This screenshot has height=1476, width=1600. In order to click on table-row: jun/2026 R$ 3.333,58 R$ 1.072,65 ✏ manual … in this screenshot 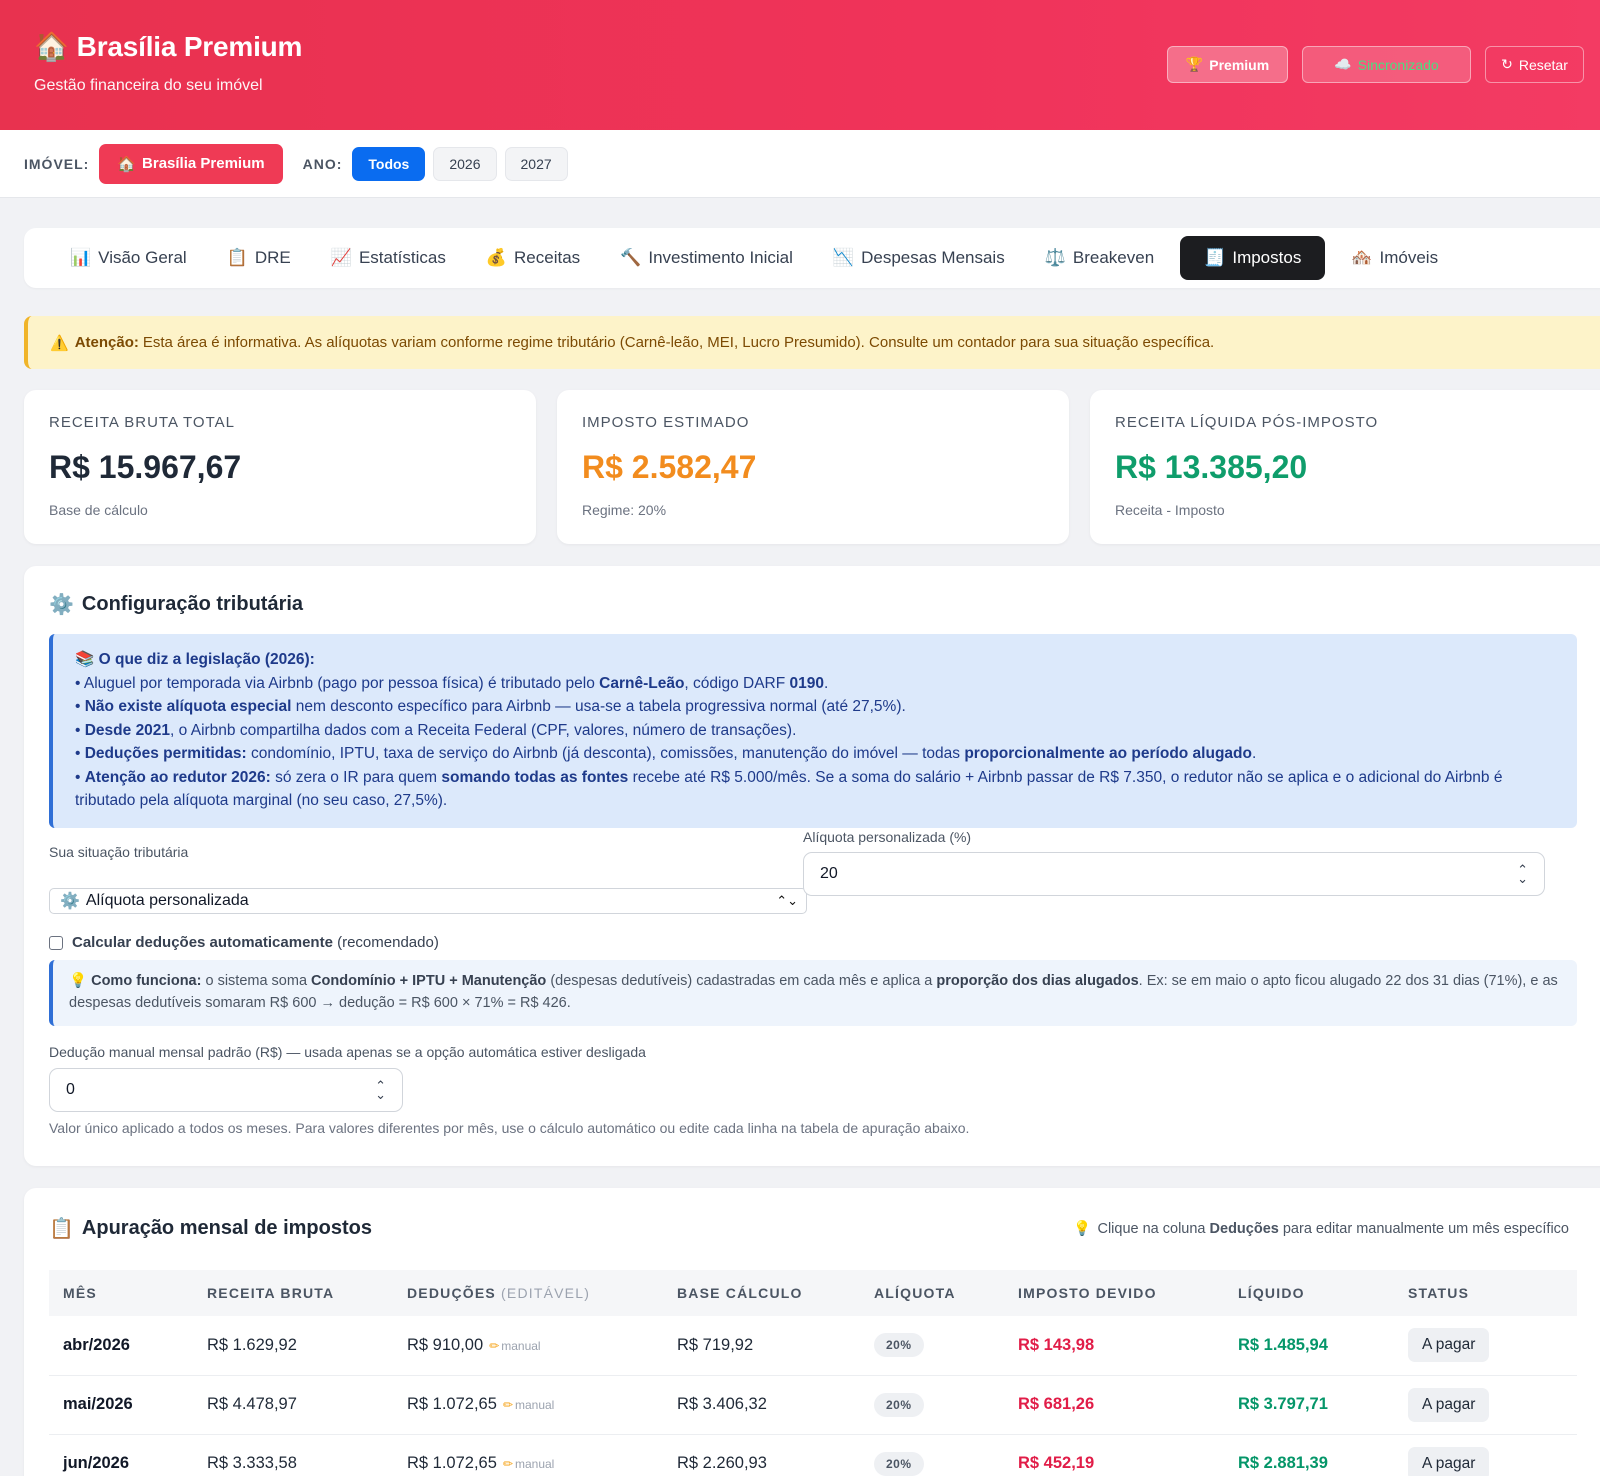, I will do `click(813, 1455)`.